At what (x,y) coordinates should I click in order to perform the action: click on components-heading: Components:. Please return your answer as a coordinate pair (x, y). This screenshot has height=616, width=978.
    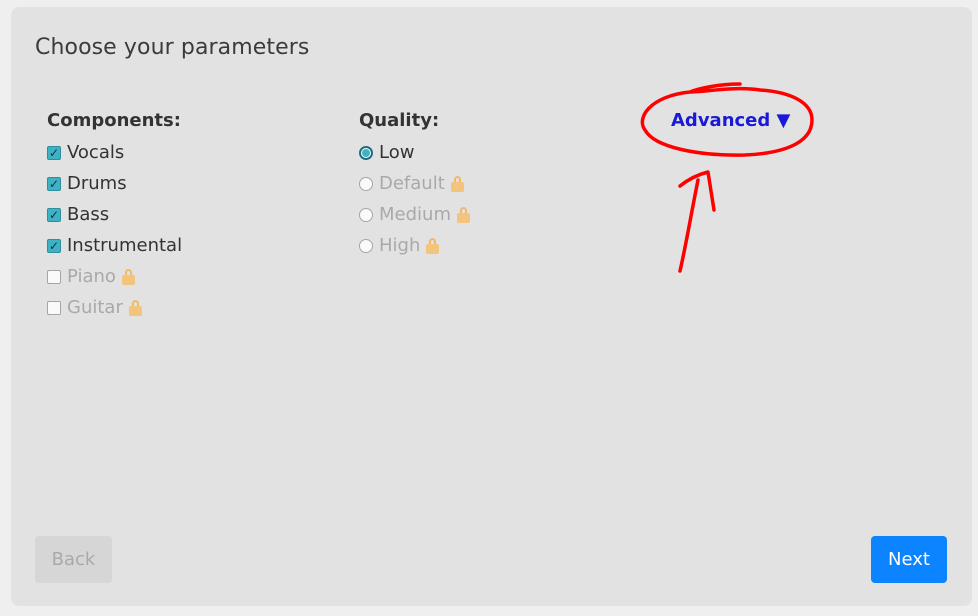
    Looking at the image, I should click on (114, 120).